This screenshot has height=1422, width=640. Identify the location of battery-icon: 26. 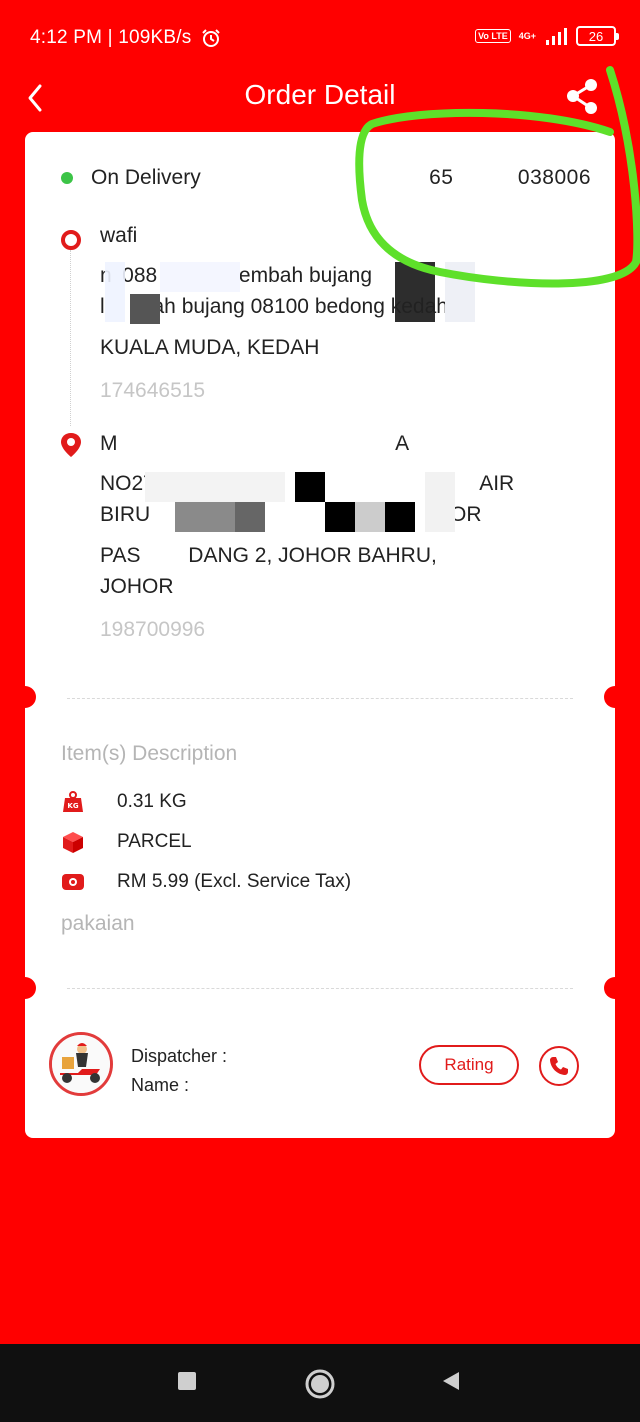
(597, 36).